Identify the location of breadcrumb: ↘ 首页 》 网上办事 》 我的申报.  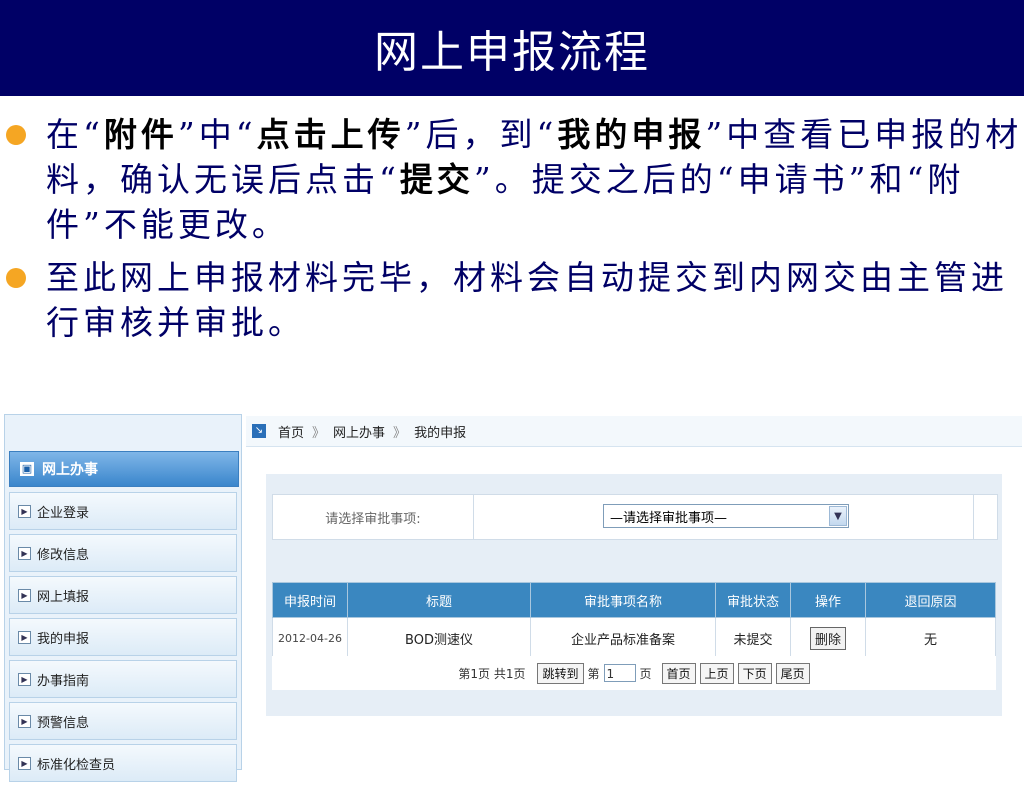
(634, 431).